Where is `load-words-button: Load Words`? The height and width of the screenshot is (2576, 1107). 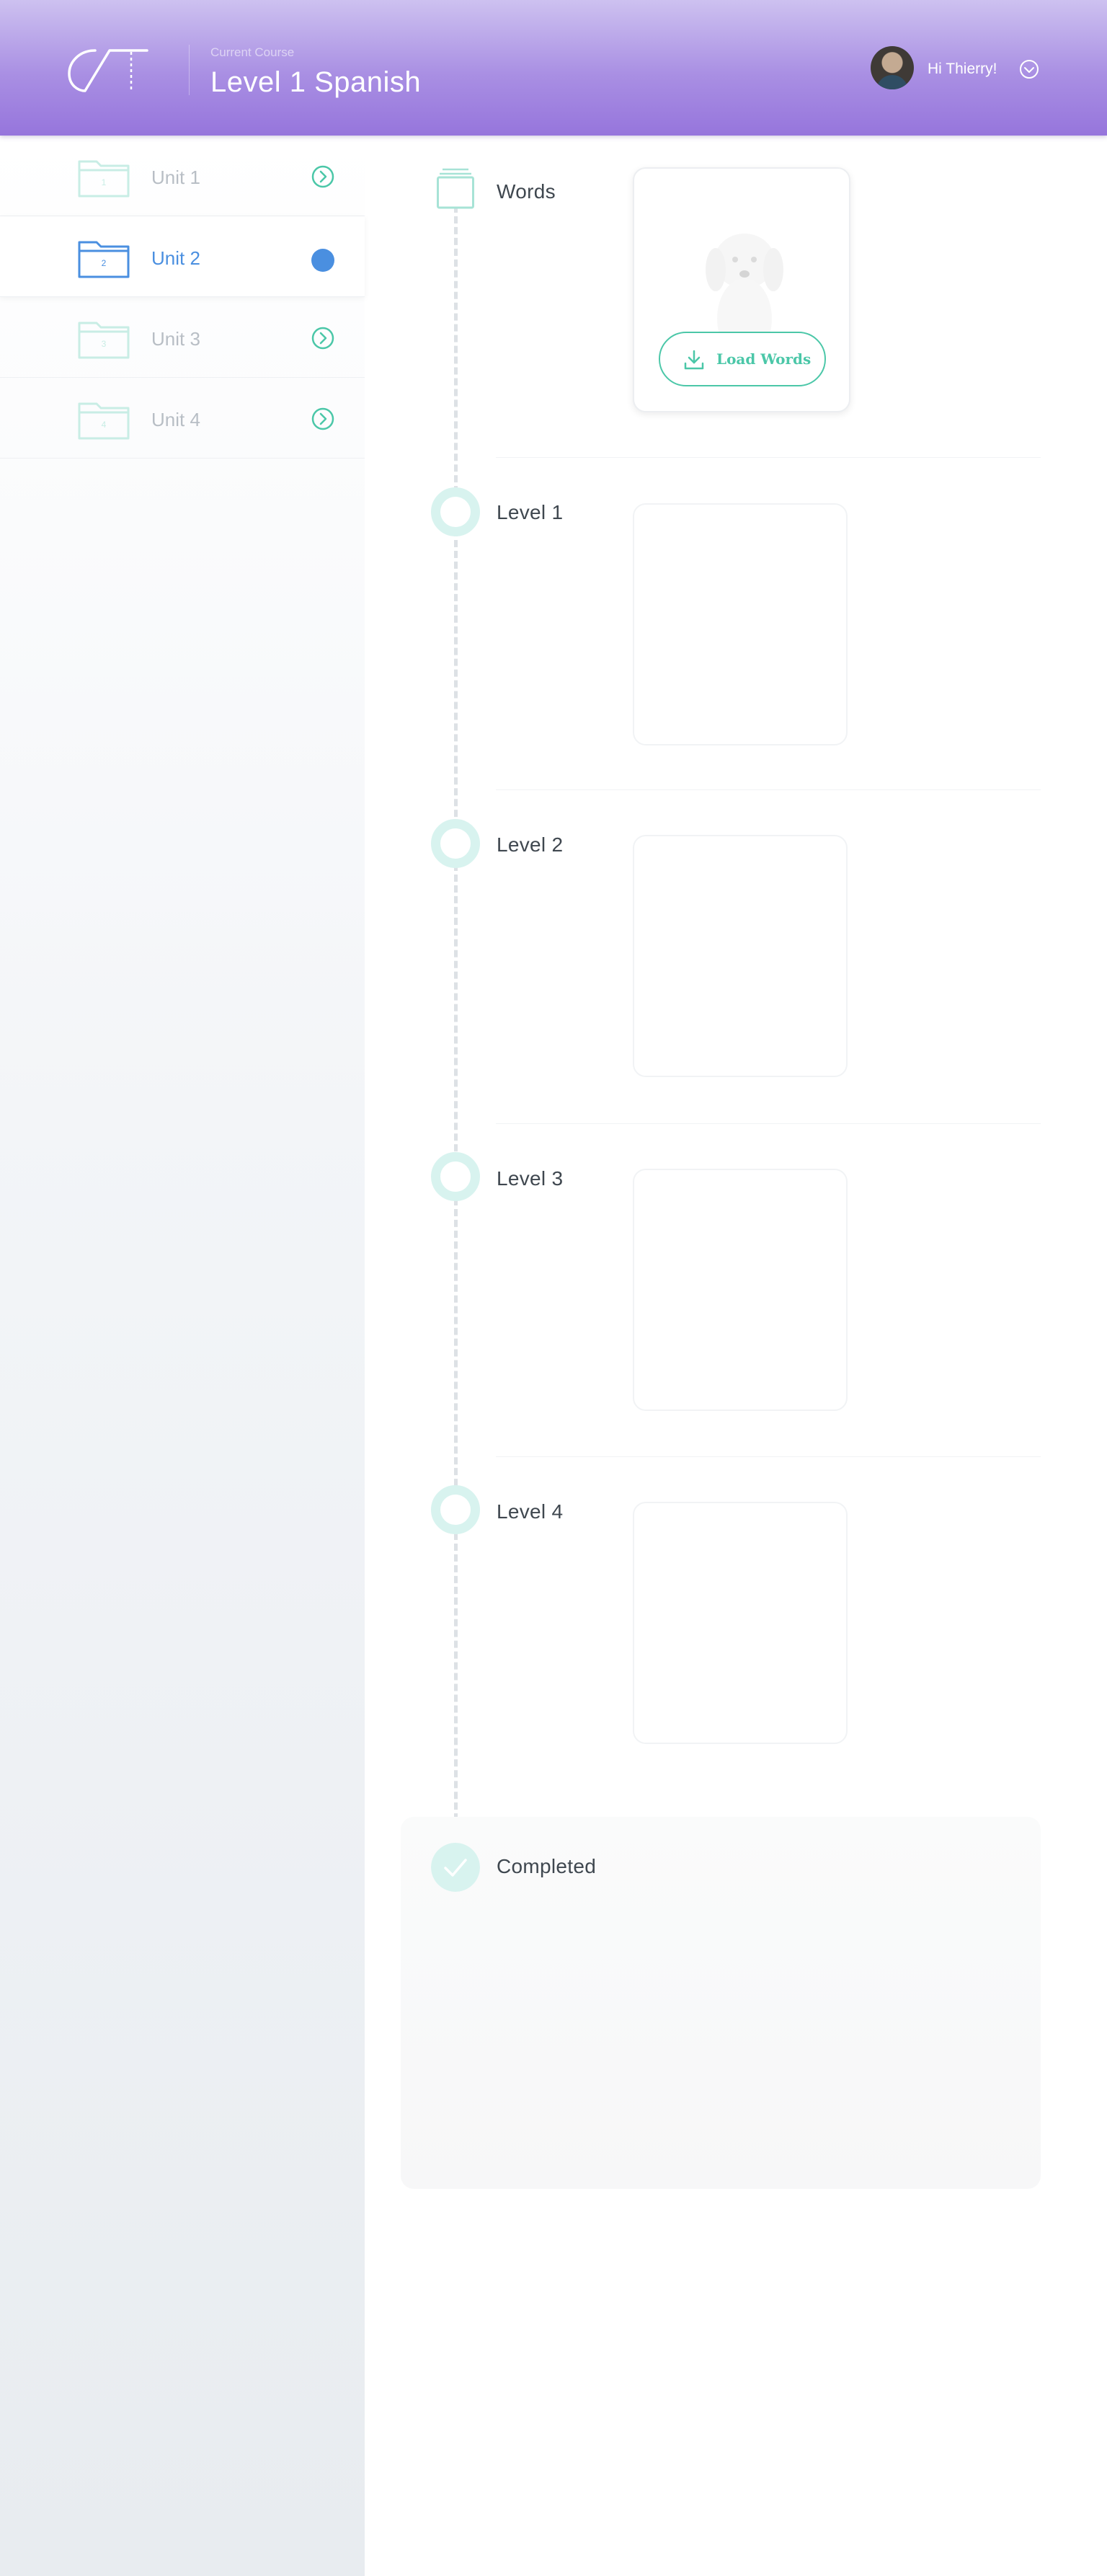 load-words-button: Load Words is located at coordinates (742, 359).